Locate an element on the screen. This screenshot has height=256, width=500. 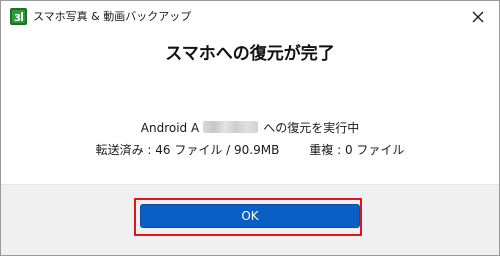
dialog-heading: スマホへの復元が完了 is located at coordinates (250, 54).